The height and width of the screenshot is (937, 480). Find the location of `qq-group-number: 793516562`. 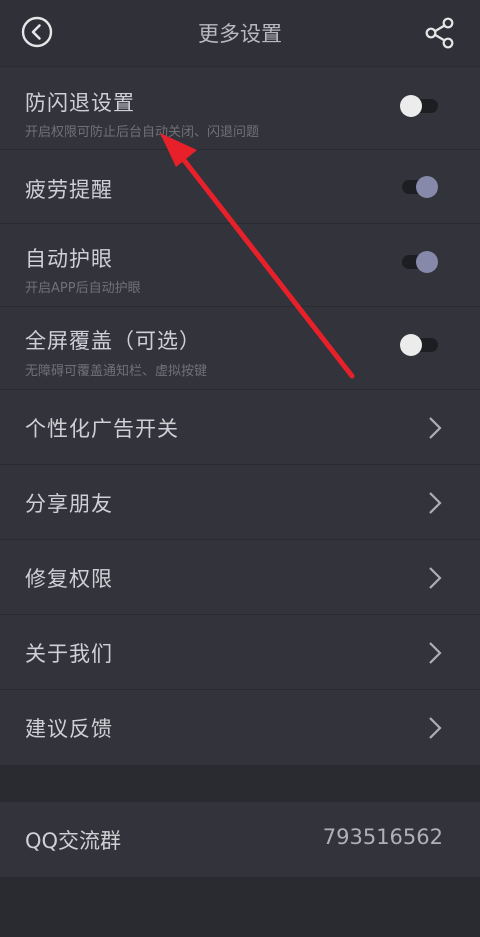

qq-group-number: 793516562 is located at coordinates (382, 837).